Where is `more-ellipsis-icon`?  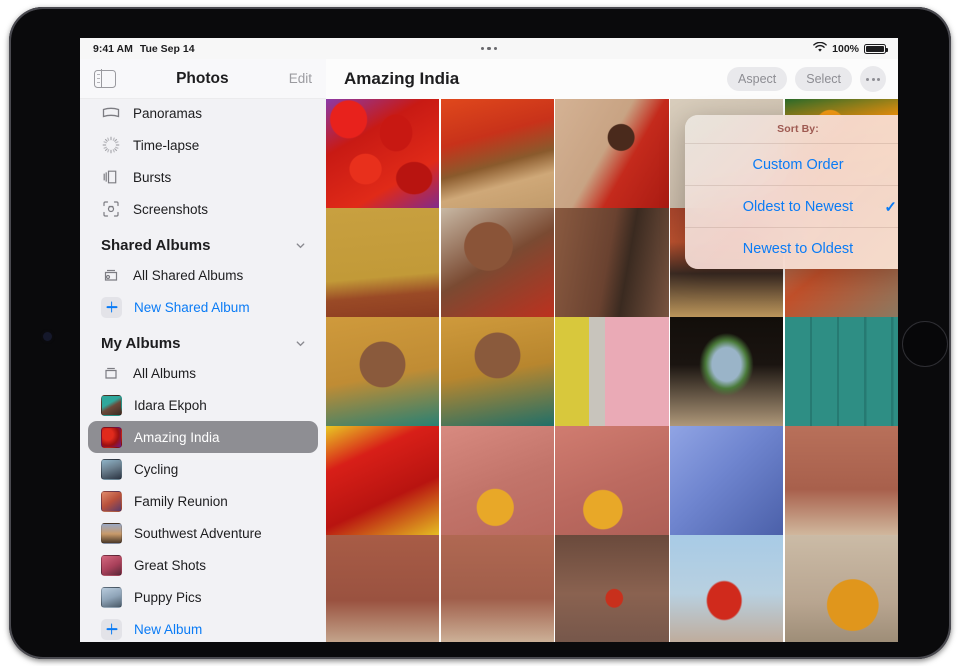
more-ellipsis-icon is located at coordinates (873, 79).